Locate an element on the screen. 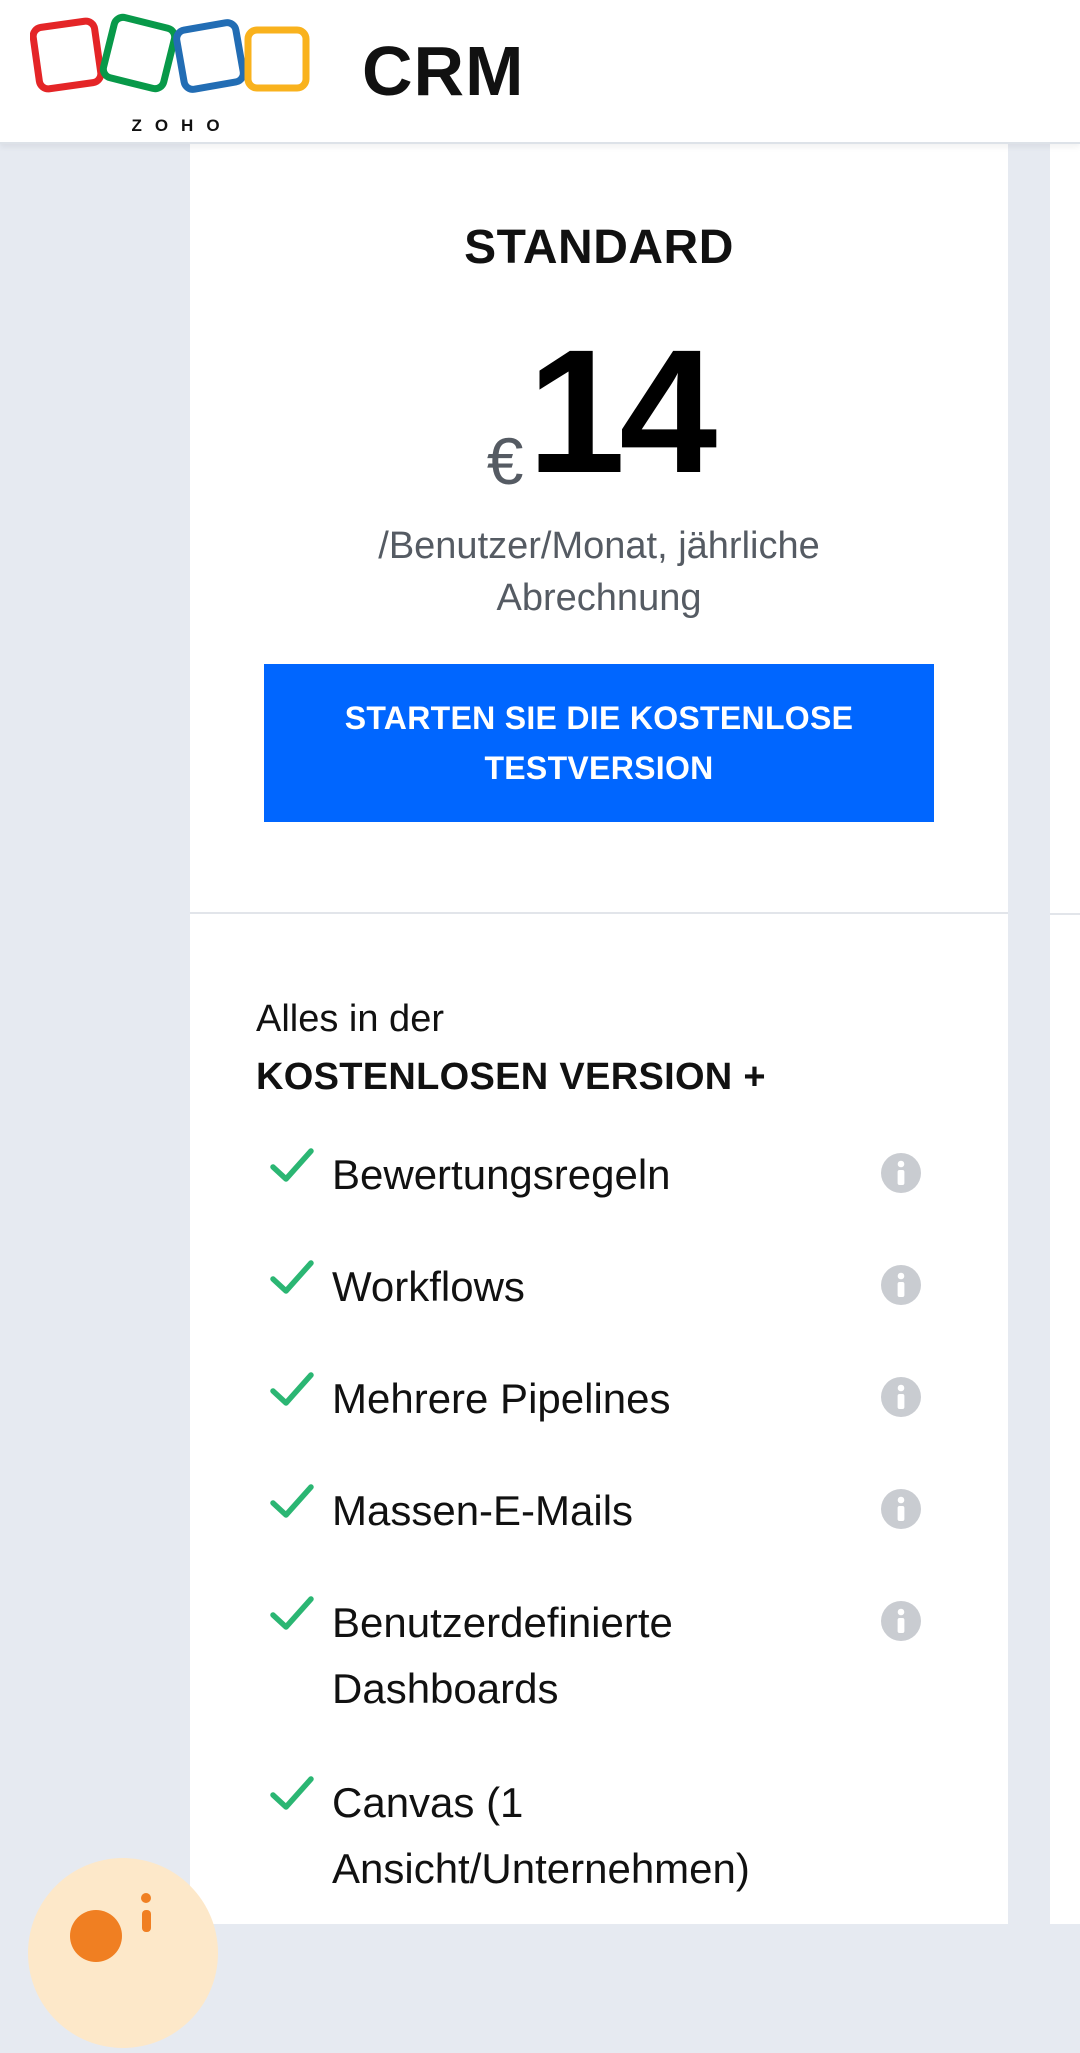 Image resolution: width=1080 pixels, height=2053 pixels. includes-intro: Alles in der is located at coordinates (350, 1019).